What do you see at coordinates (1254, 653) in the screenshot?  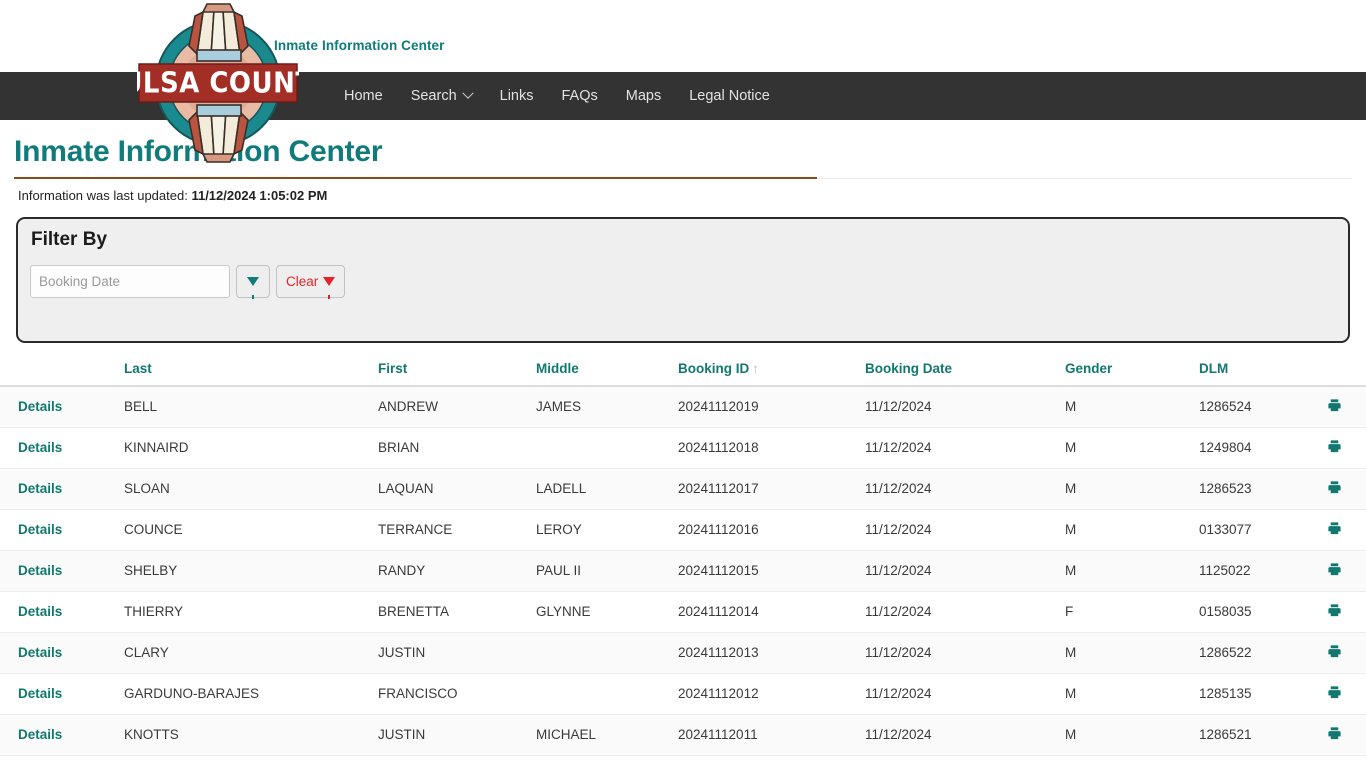 I see `cell-dlm: 1286522` at bounding box center [1254, 653].